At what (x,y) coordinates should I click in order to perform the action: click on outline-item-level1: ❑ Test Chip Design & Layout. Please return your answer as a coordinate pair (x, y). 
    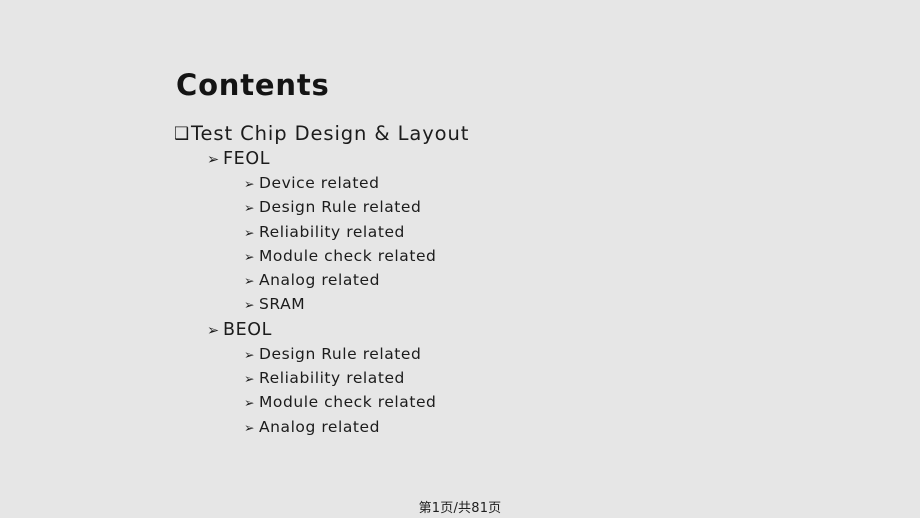
    Looking at the image, I should click on (460, 135).